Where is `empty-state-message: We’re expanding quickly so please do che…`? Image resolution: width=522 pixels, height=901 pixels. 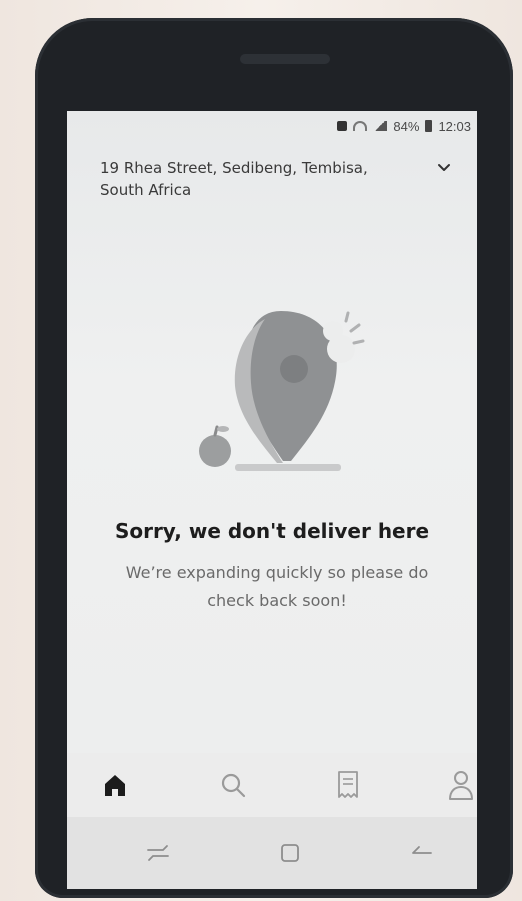 empty-state-message: We’re expanding quickly so please do che… is located at coordinates (277, 586).